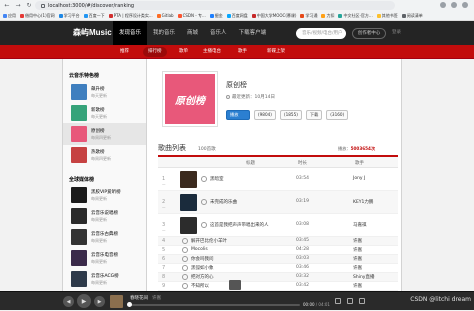 The height and width of the screenshot is (311, 474). What do you see at coordinates (130, 33) in the screenshot?
I see `top-nav-item: 发现音乐` at bounding box center [130, 33].